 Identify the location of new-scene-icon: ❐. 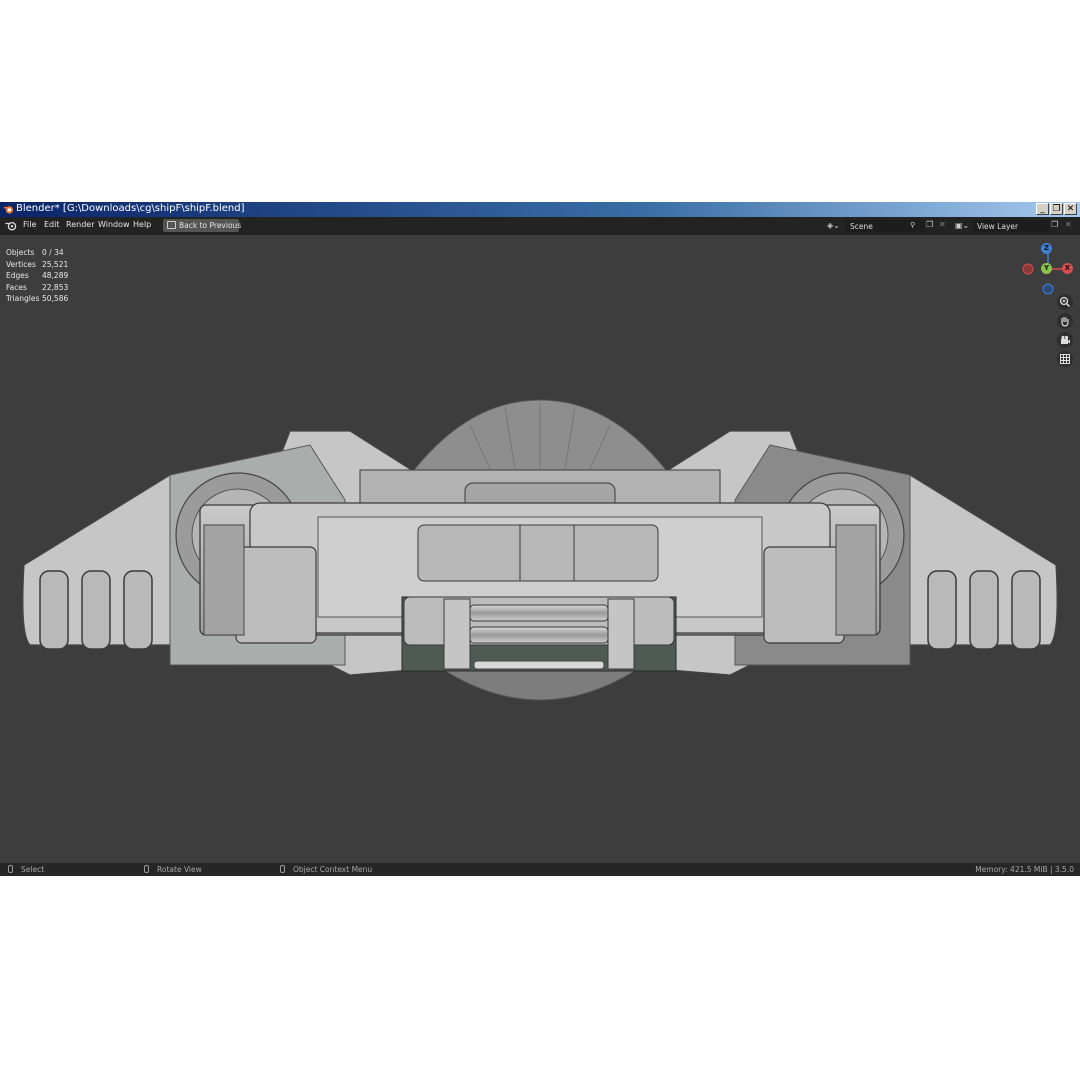
(929, 224).